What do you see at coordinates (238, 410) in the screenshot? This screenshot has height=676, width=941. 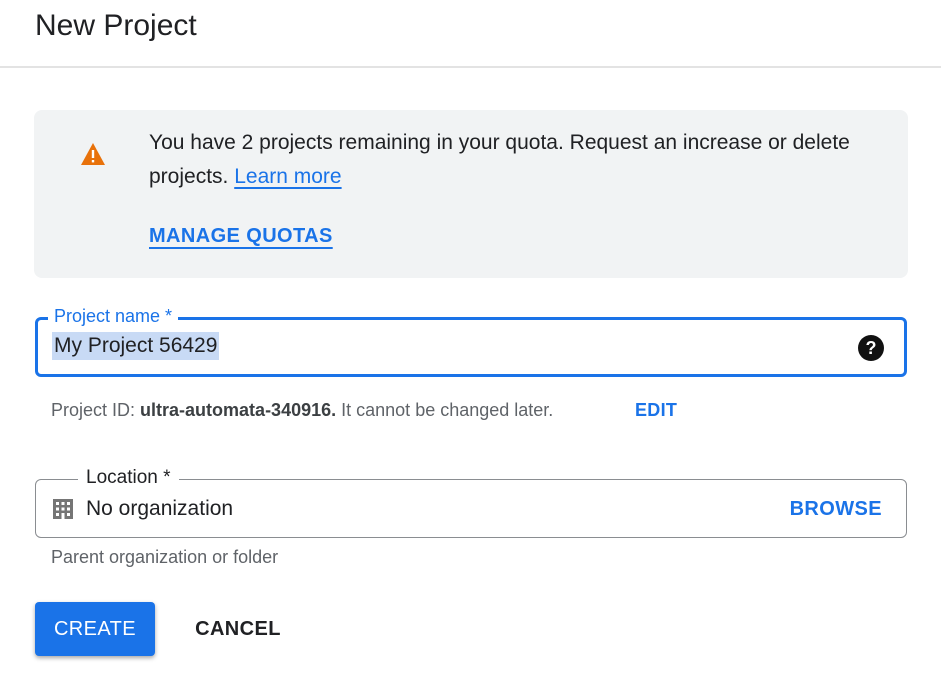 I see `project-id-value: ultra-automata-340916.` at bounding box center [238, 410].